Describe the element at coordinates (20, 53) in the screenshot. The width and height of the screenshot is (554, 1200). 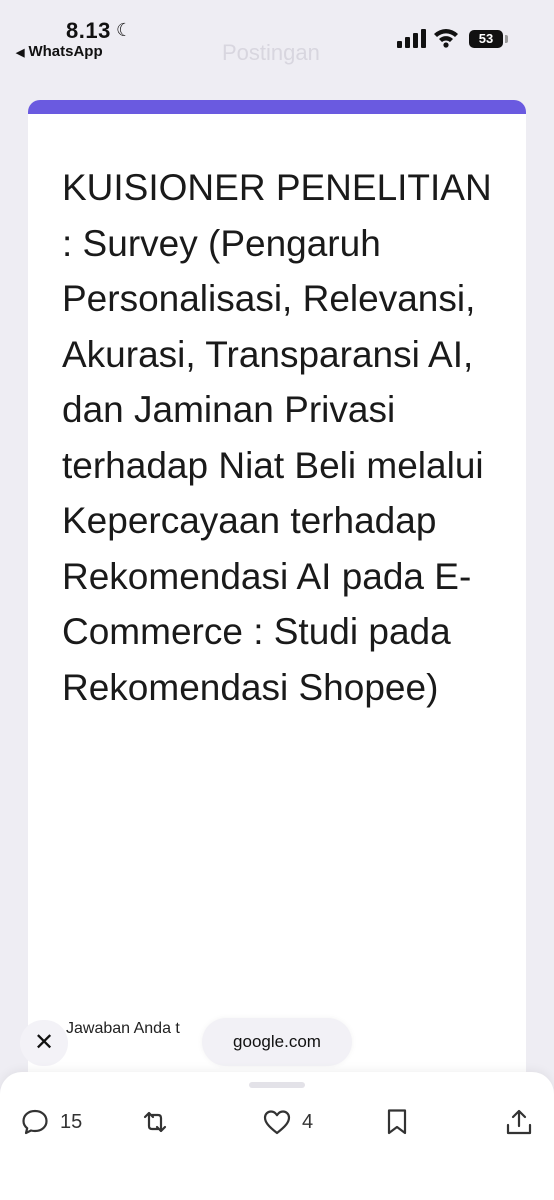
I see `back-triangle-icon: ◀` at that location.